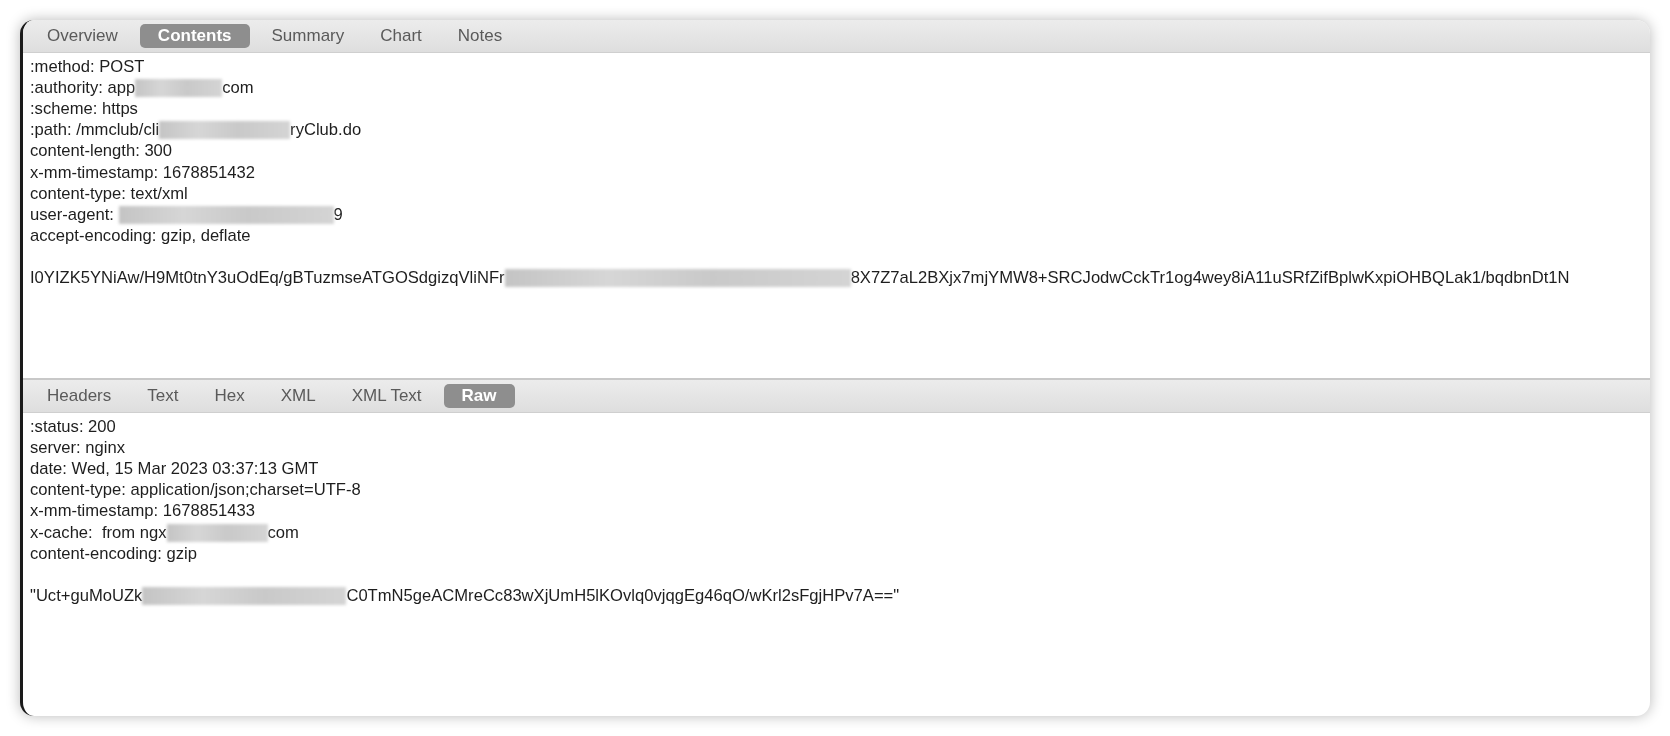 Image resolution: width=1670 pixels, height=736 pixels. Describe the element at coordinates (79, 396) in the screenshot. I see `tab: Headers` at that location.